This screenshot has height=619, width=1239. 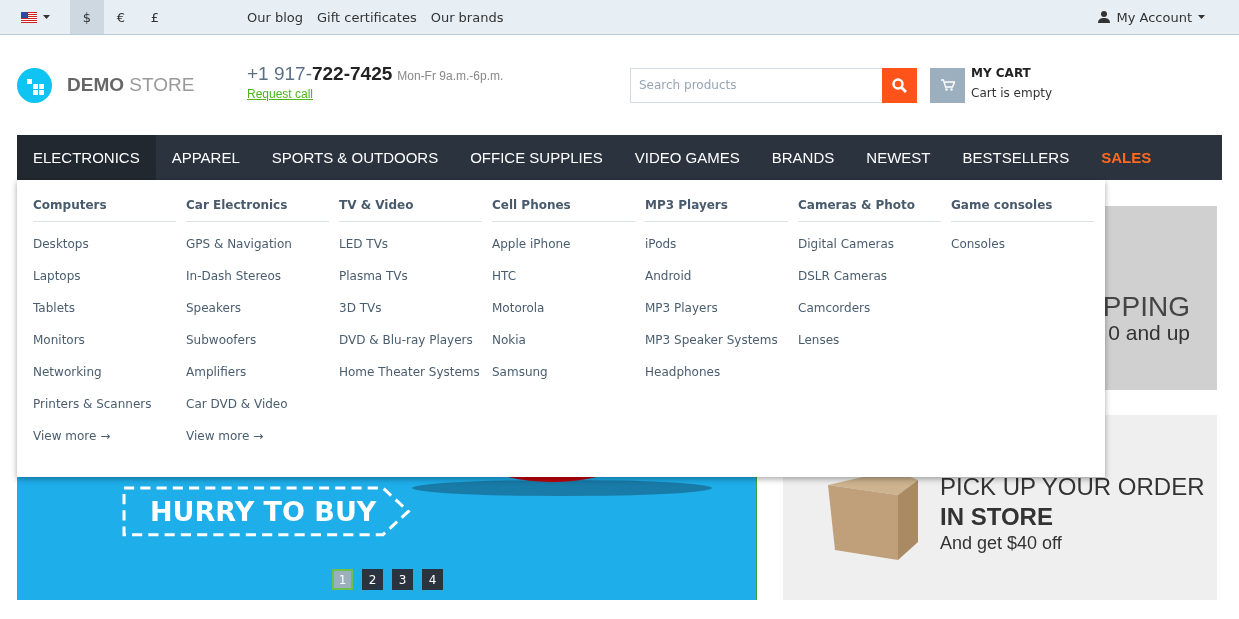 What do you see at coordinates (504, 276) in the screenshot?
I see `category-link: HTC` at bounding box center [504, 276].